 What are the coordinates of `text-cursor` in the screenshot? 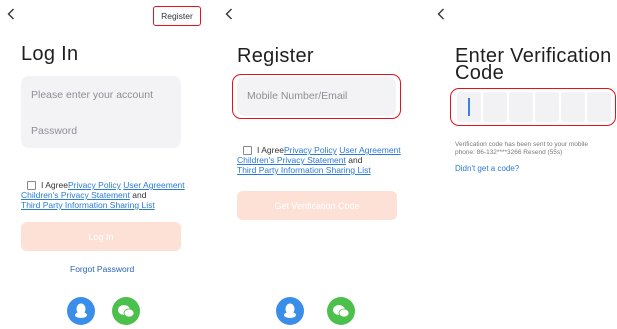 It's located at (469, 107).